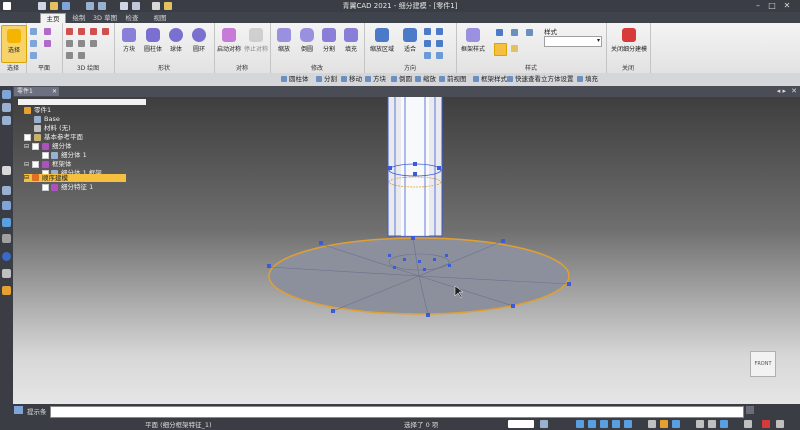 The height and width of the screenshot is (430, 800). I want to click on doc-close-icon: ✕, so click(794, 91).